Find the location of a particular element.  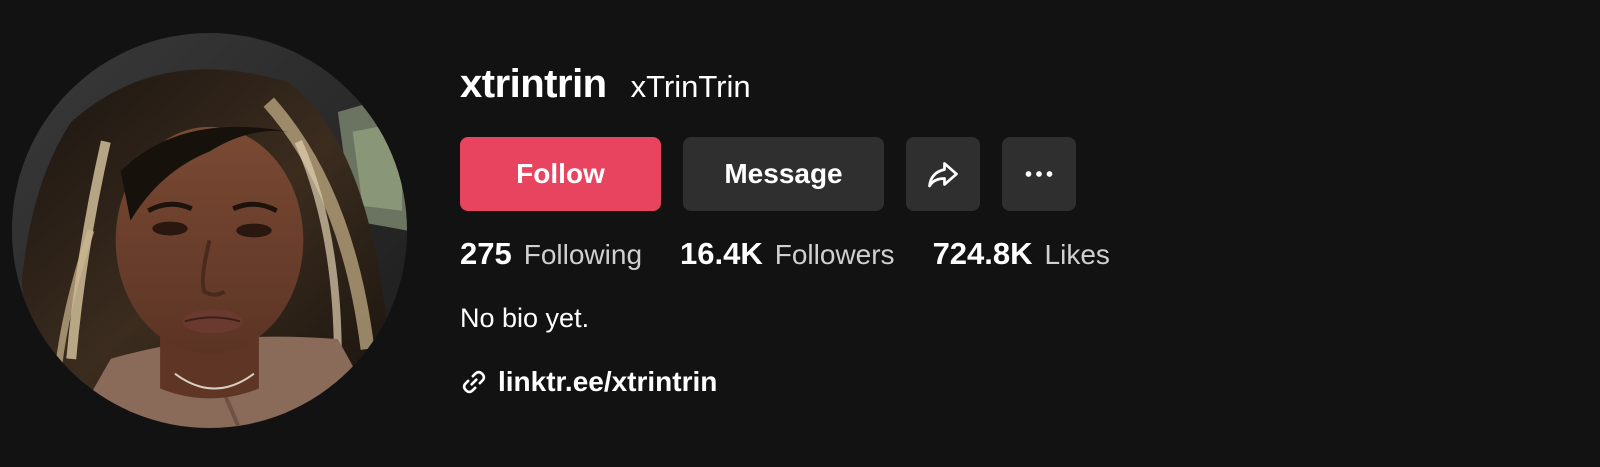

stat-following: 275 Following is located at coordinates (551, 254).